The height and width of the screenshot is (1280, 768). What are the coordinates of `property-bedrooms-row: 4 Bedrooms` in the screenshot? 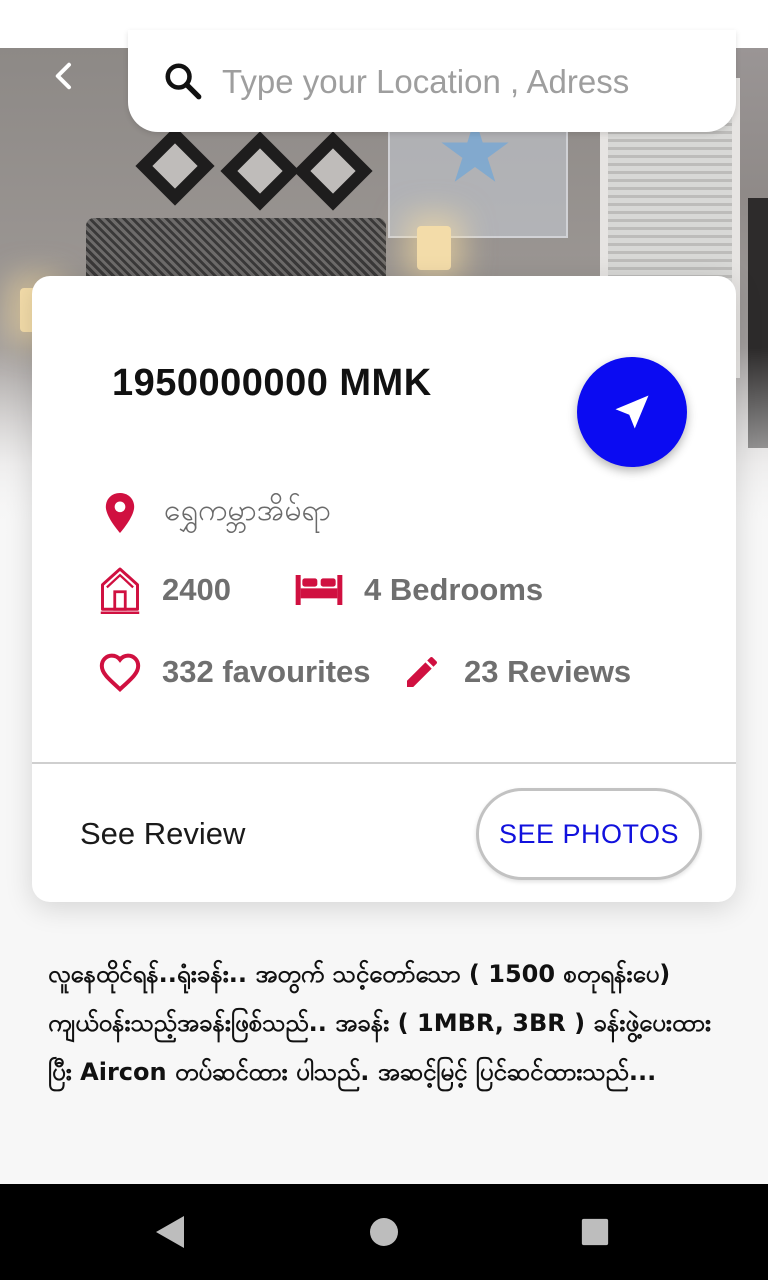 It's located at (418, 590).